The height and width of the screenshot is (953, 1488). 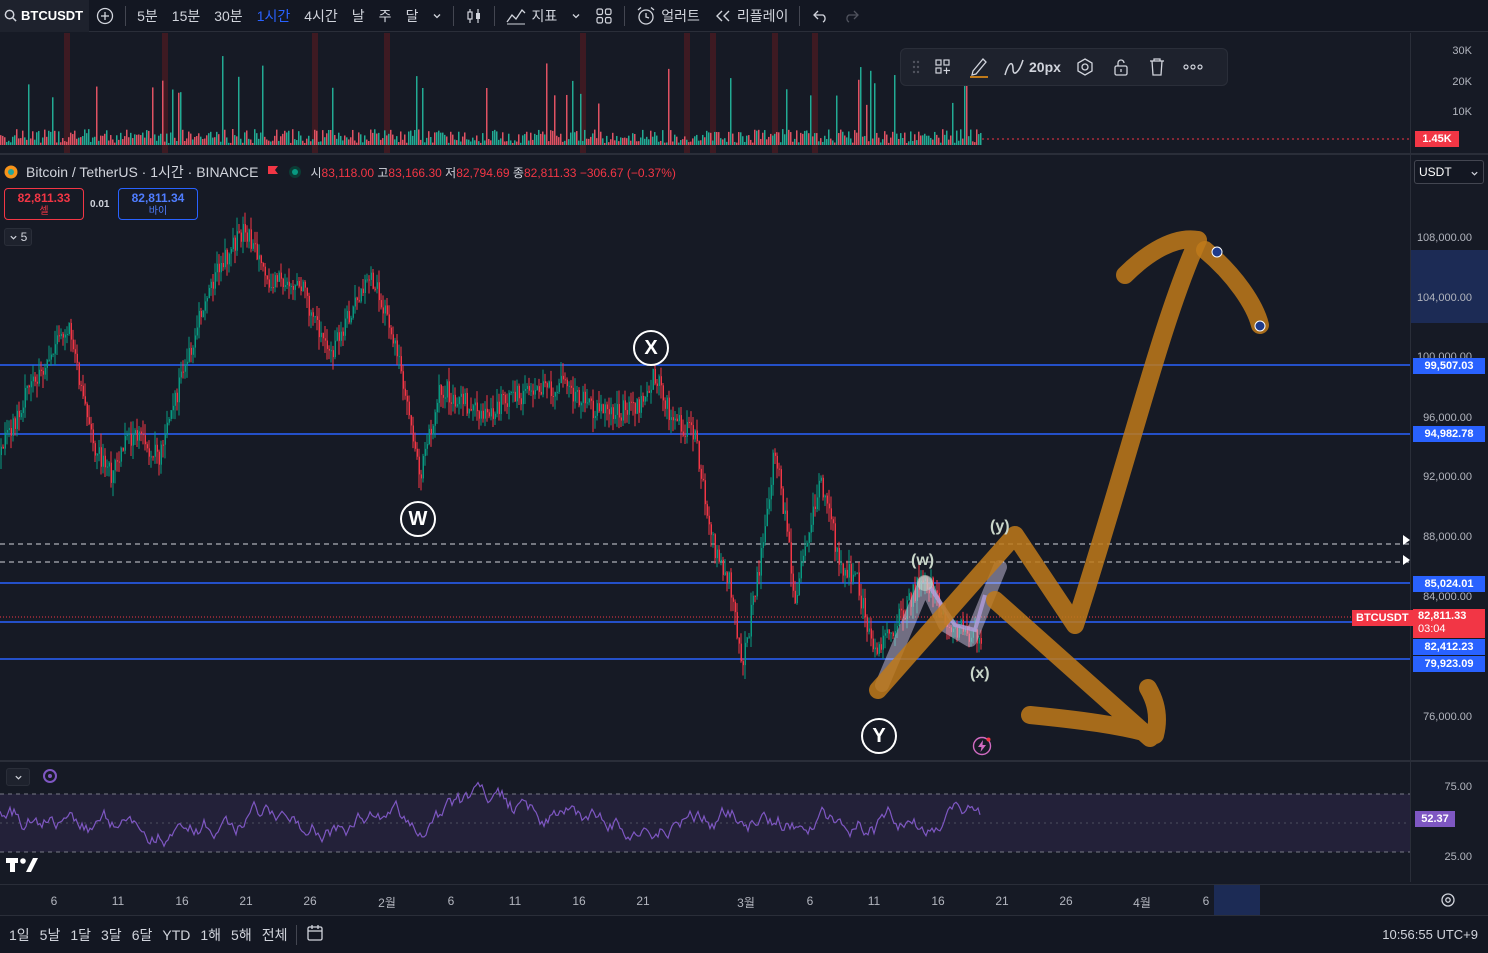 I want to click on subwave-label-w: (w), so click(x=922, y=561).